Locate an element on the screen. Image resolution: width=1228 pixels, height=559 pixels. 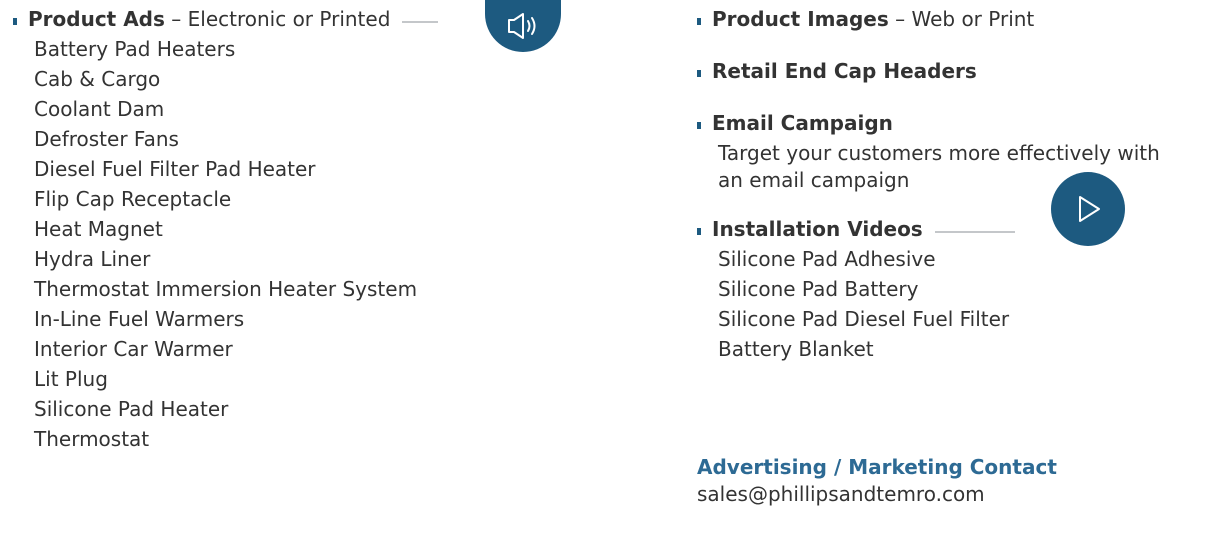
installation-videos-title: Installation Videos is located at coordinates (817, 229).